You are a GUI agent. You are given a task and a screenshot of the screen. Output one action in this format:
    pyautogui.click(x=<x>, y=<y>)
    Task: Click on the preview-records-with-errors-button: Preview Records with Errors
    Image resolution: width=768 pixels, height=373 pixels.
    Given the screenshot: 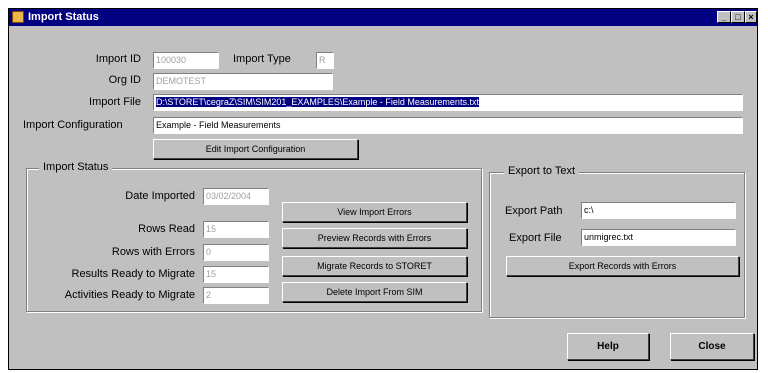 What is the action you would take?
    pyautogui.click(x=374, y=238)
    